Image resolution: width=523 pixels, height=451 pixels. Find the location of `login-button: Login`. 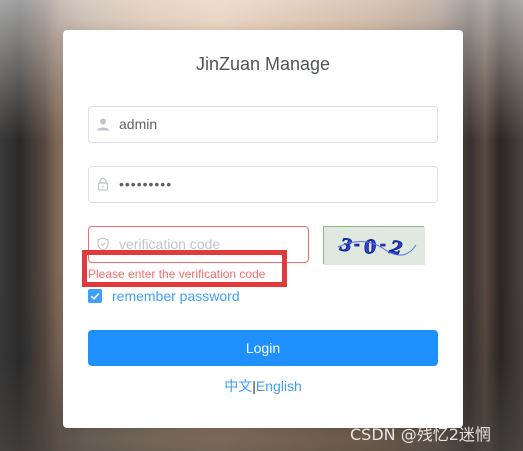

login-button: Login is located at coordinates (263, 348).